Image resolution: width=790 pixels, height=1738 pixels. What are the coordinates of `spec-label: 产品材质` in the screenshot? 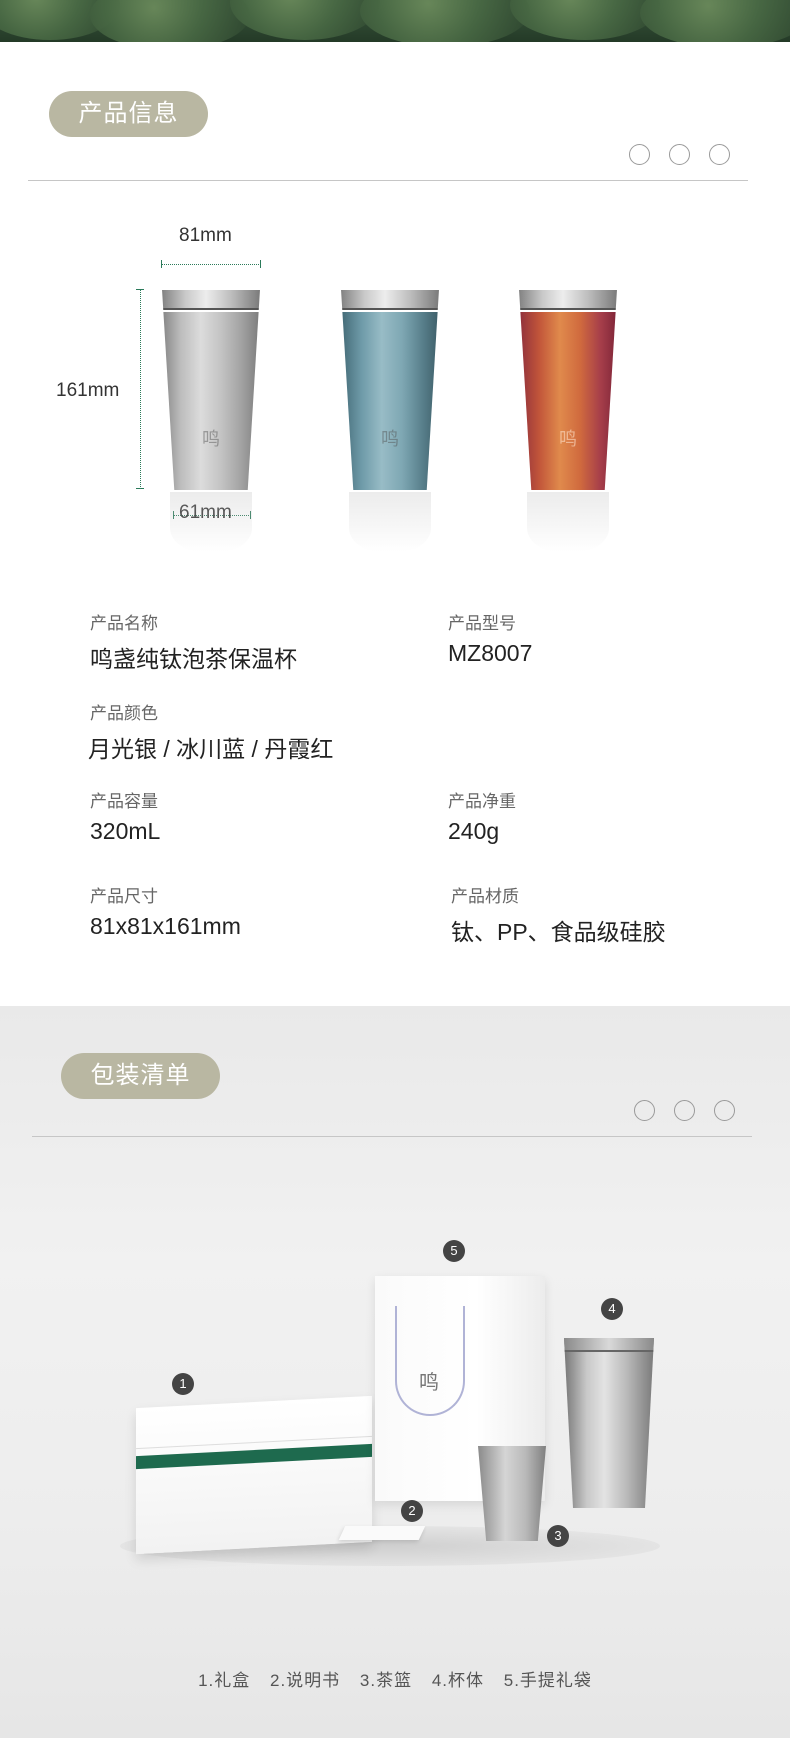 It's located at (485, 896).